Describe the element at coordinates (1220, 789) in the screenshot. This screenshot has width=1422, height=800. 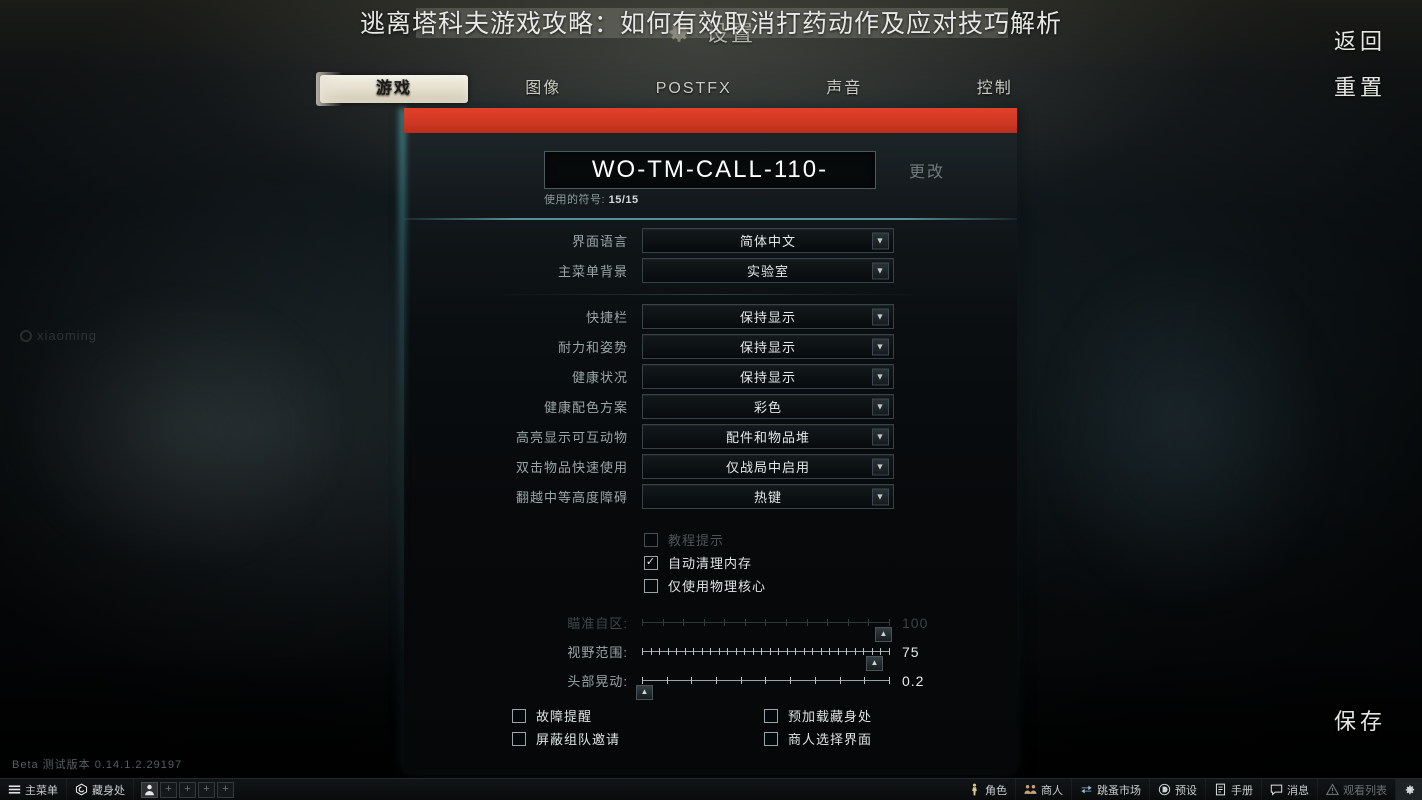
I see `handbook-icon` at that location.